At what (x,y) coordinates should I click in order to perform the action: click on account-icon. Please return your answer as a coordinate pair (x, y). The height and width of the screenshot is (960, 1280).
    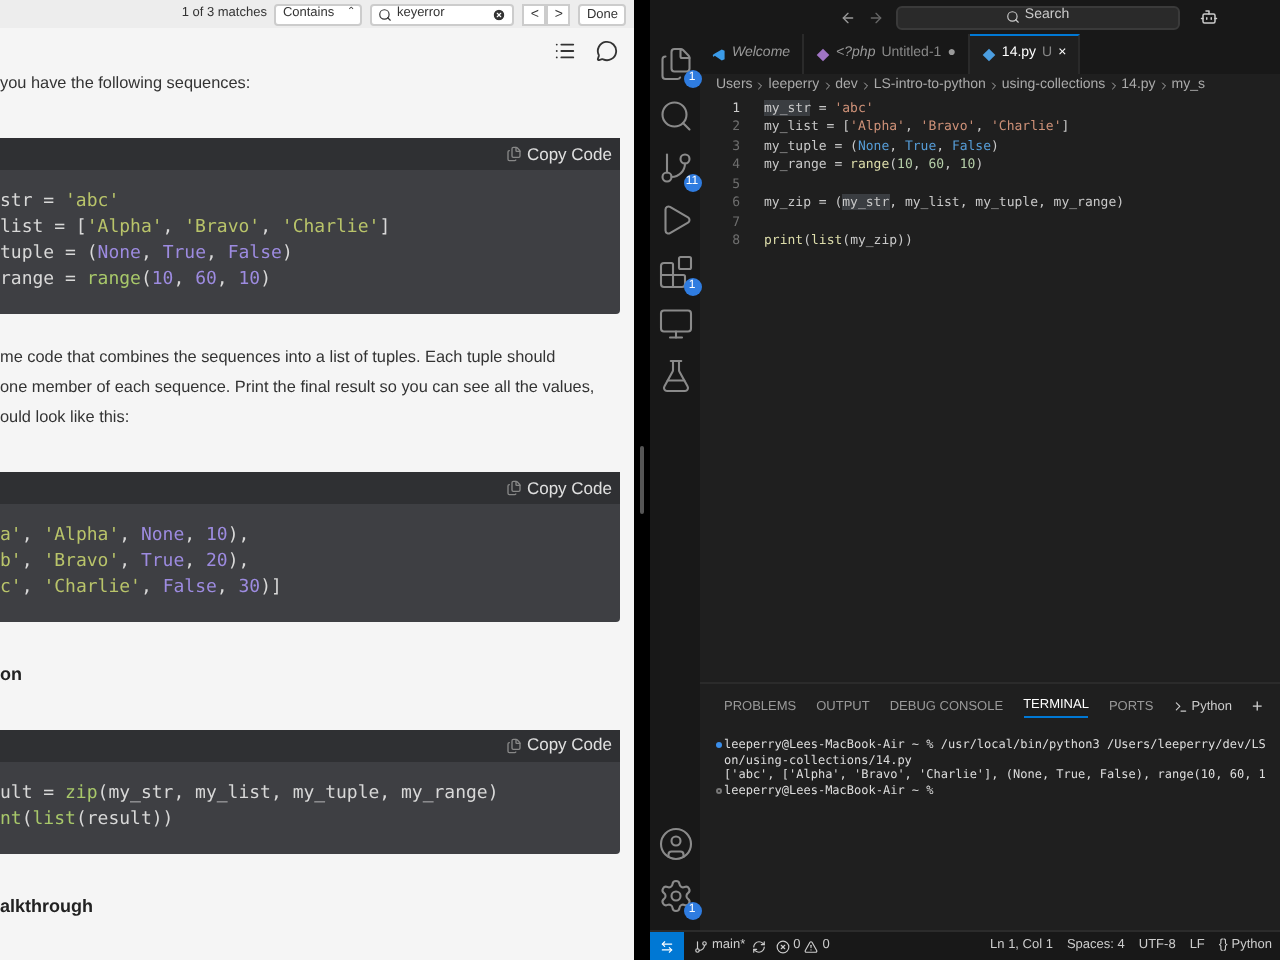
    Looking at the image, I should click on (675, 844).